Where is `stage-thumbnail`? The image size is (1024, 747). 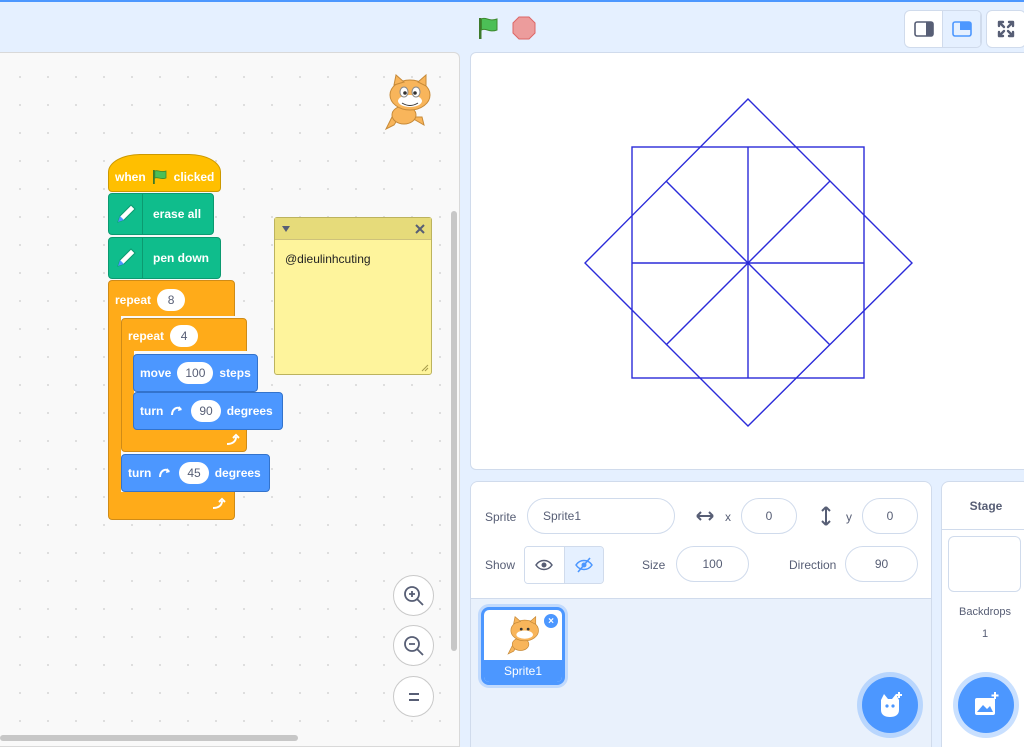 stage-thumbnail is located at coordinates (984, 564).